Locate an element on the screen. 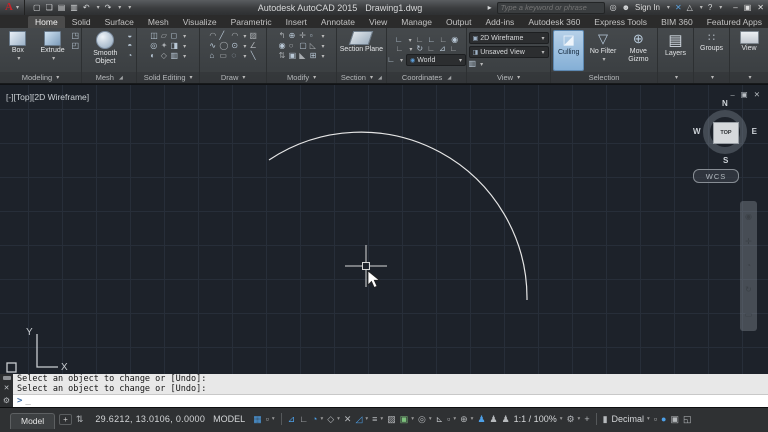 This screenshot has width=768, height=432. selection-filtering-toggle: ▫ is located at coordinates (448, 419).